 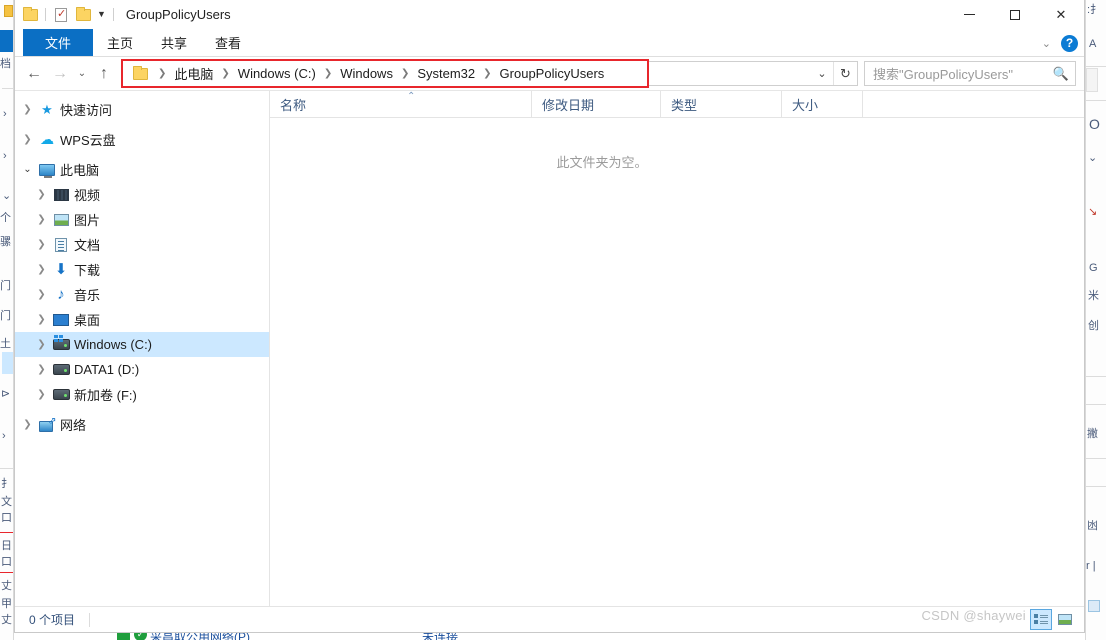 What do you see at coordinates (101, 14) in the screenshot?
I see `customize-caret-icon: ▼` at bounding box center [101, 14].